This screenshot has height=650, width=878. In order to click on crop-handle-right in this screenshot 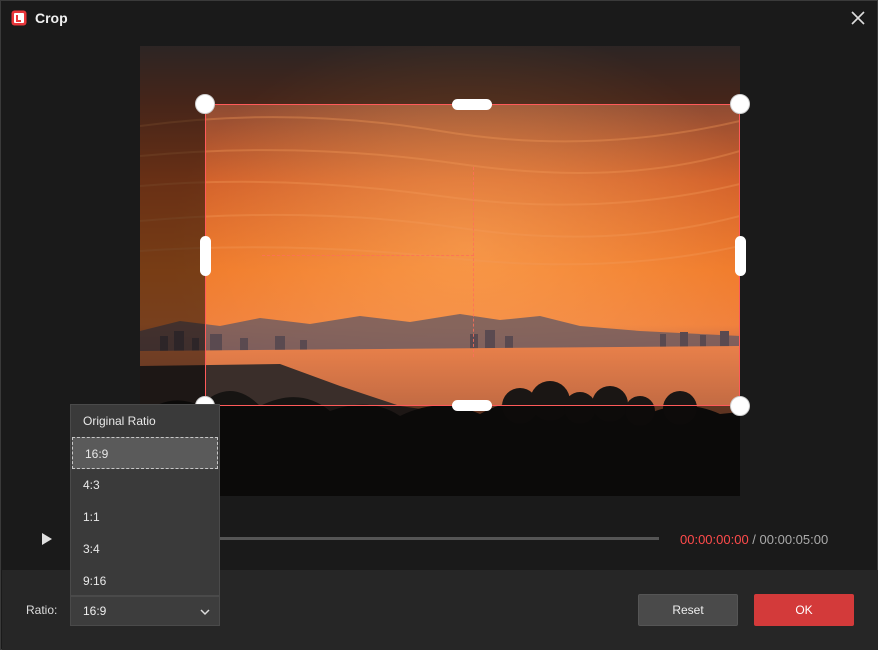, I will do `click(740, 256)`.